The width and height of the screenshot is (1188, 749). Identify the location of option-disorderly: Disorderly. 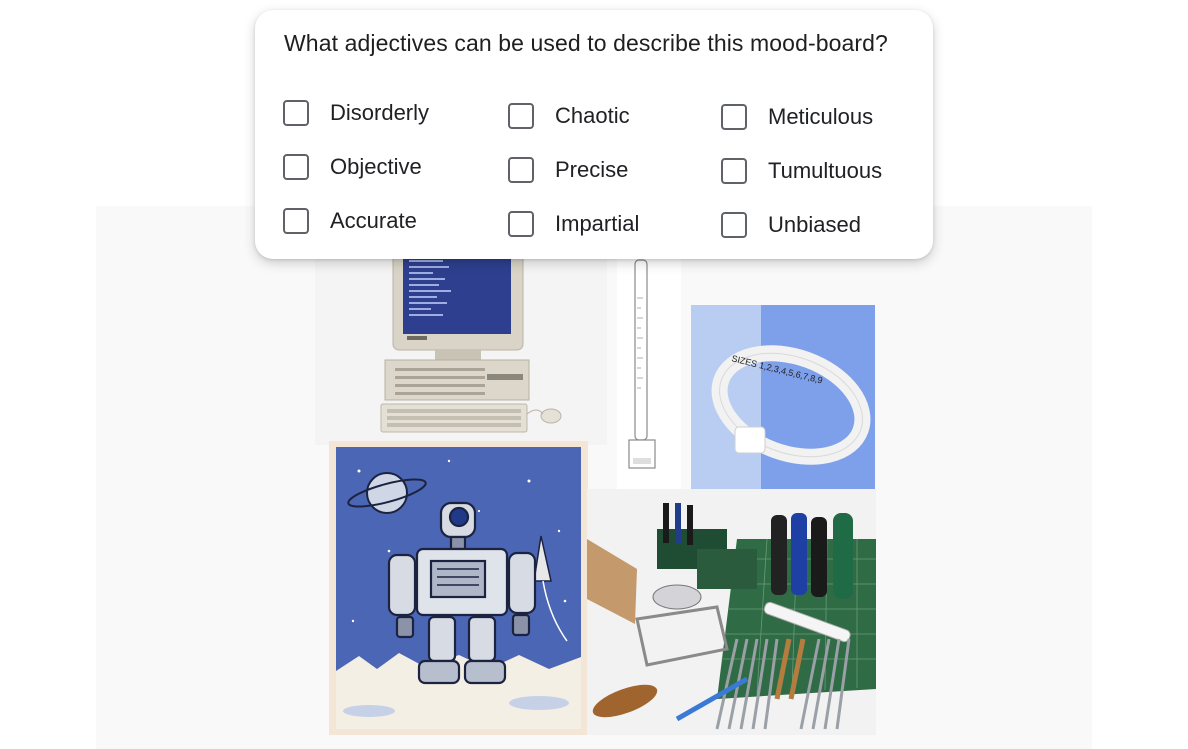
(356, 113).